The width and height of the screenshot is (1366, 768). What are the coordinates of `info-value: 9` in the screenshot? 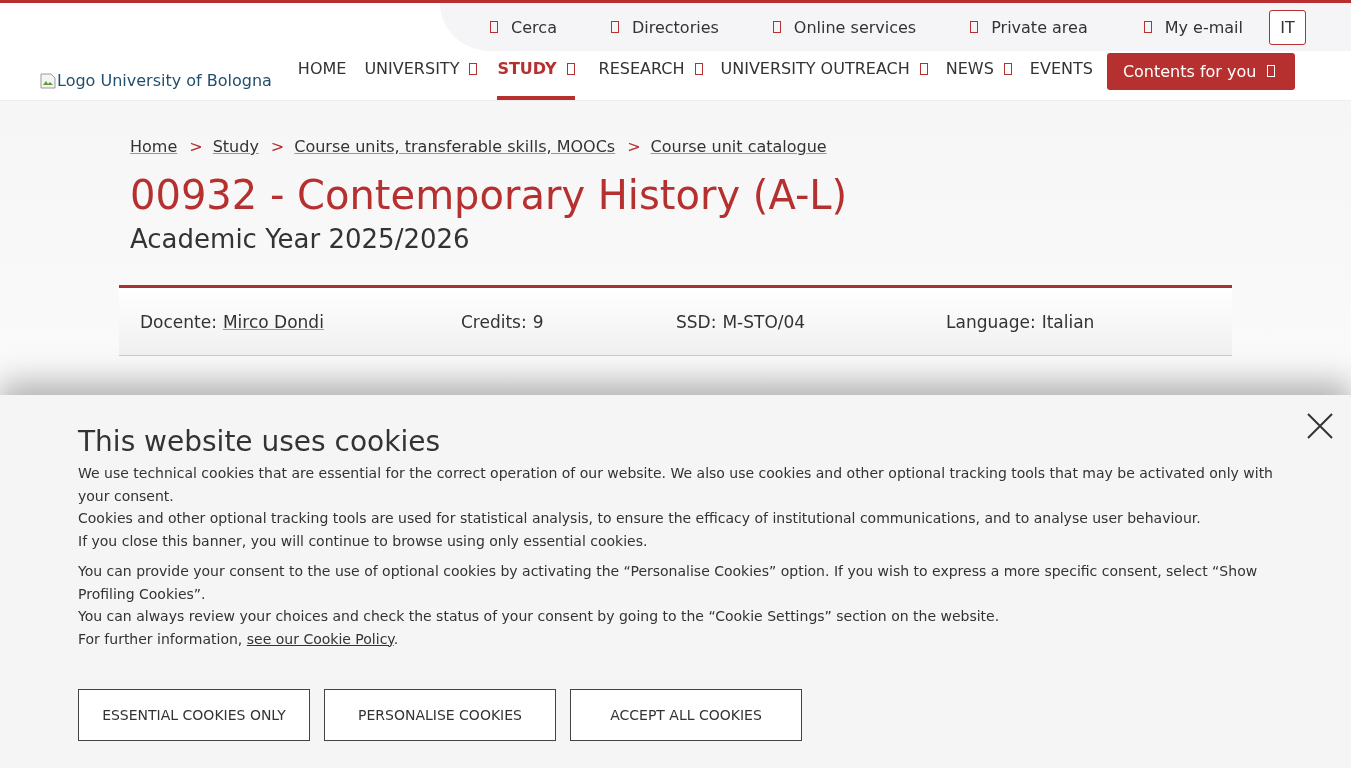 It's located at (538, 321).